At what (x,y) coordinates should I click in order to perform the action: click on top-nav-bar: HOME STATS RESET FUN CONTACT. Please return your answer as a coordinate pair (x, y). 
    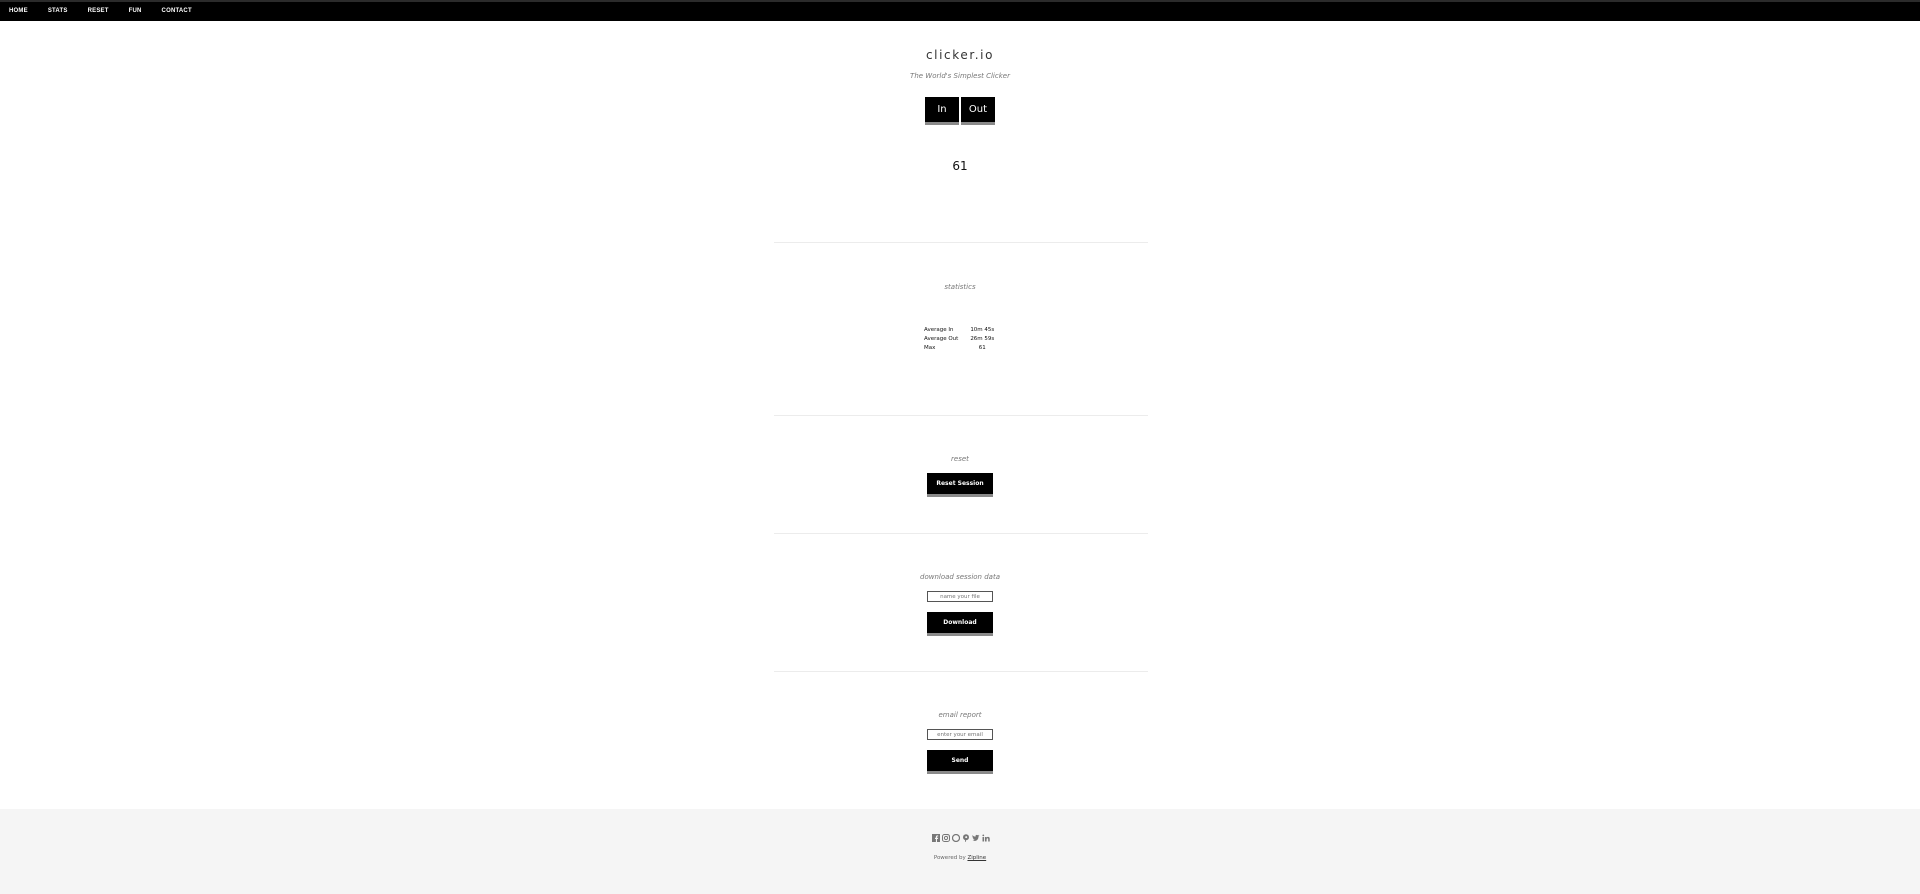
    Looking at the image, I should click on (960, 10).